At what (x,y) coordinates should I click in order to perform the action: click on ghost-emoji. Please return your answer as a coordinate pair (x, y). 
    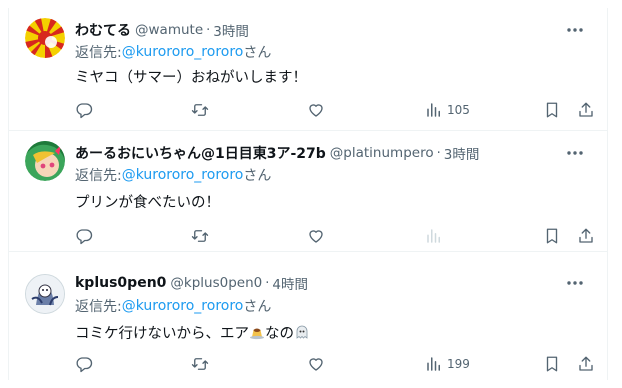
    Looking at the image, I should click on (302, 332).